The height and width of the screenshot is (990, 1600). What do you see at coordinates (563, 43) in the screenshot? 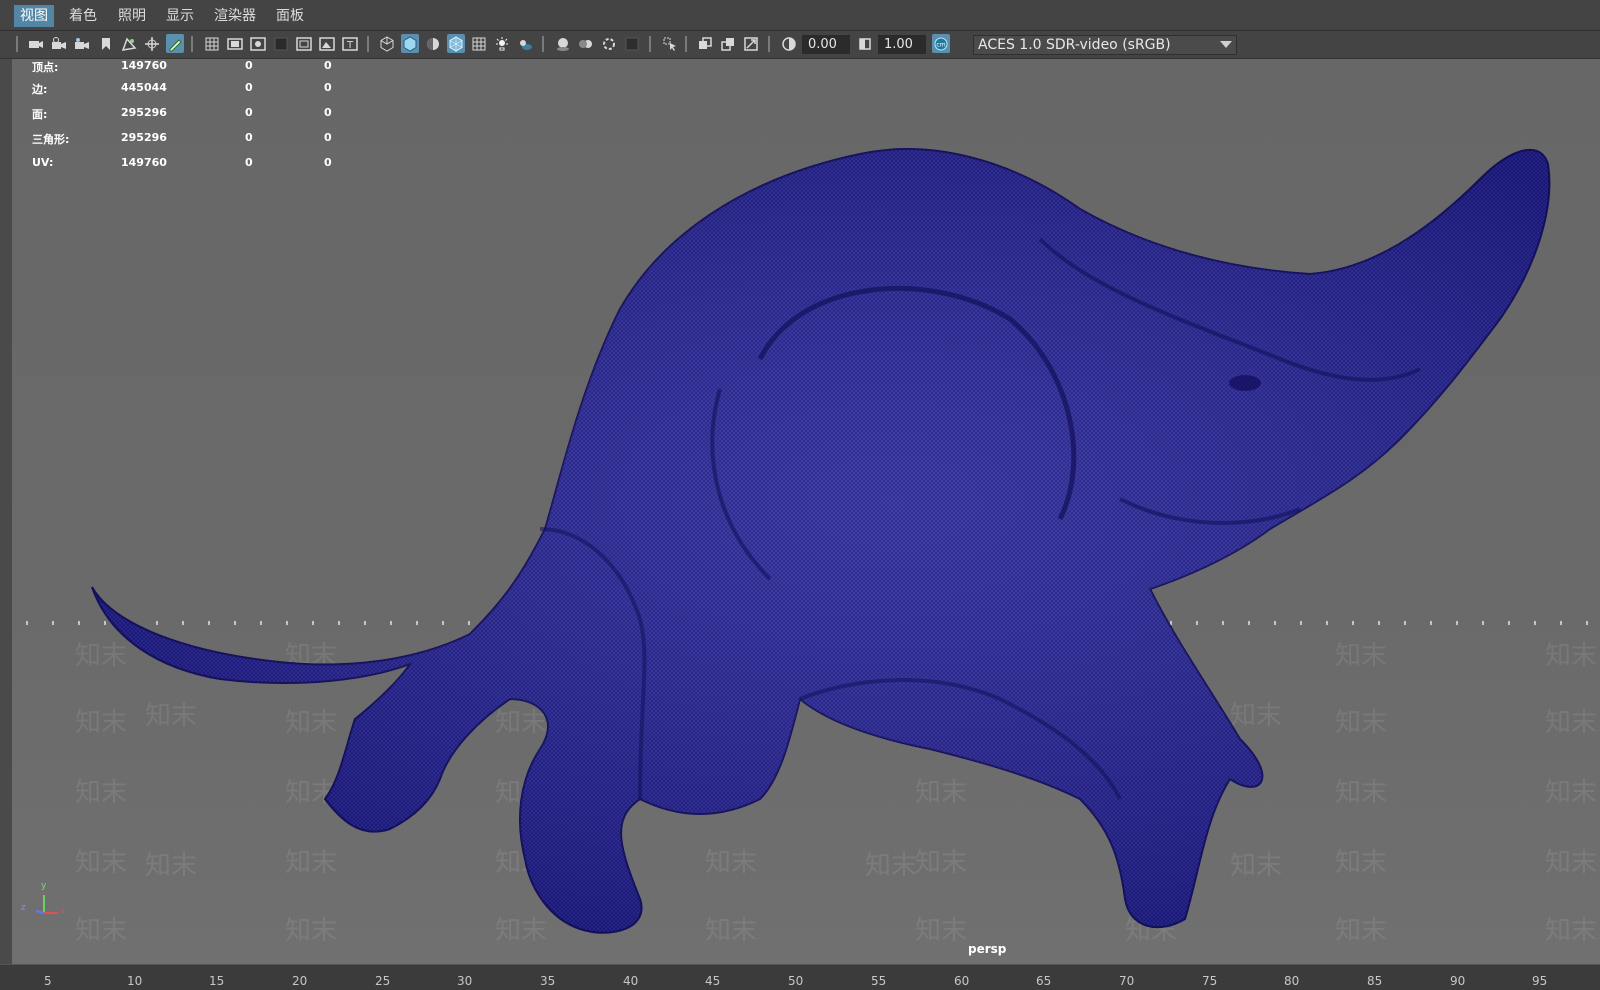
I see `screen-space-ao-icon` at bounding box center [563, 43].